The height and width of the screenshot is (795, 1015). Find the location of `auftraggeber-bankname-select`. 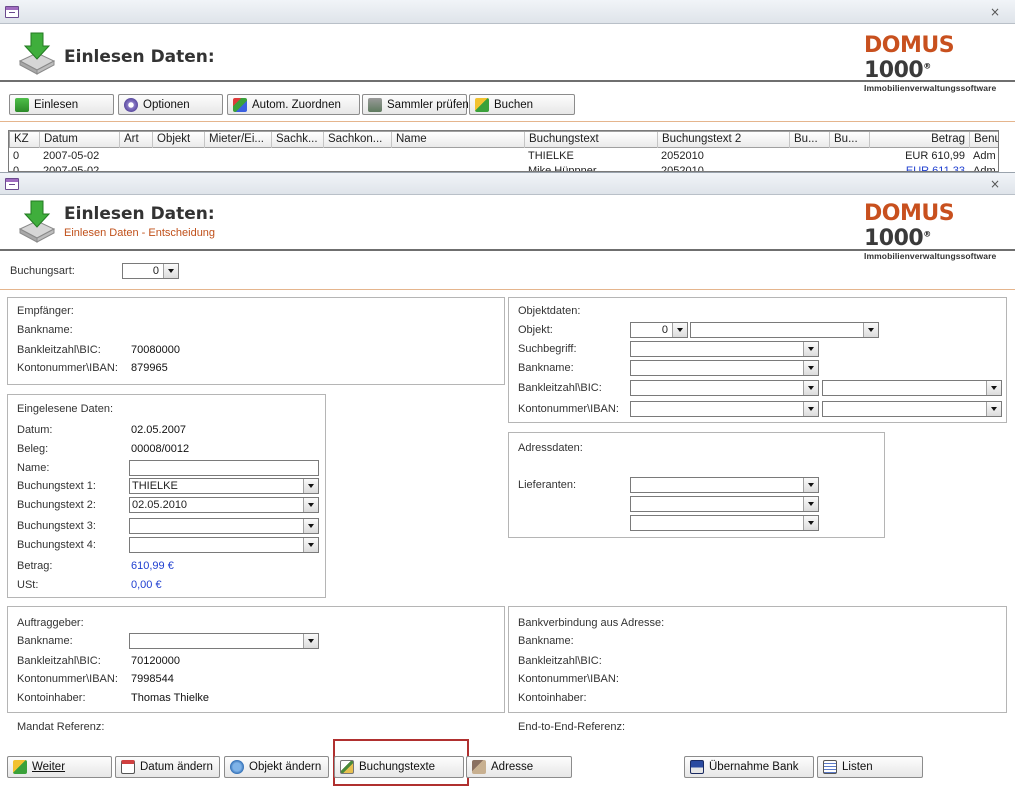

auftraggeber-bankname-select is located at coordinates (224, 641).